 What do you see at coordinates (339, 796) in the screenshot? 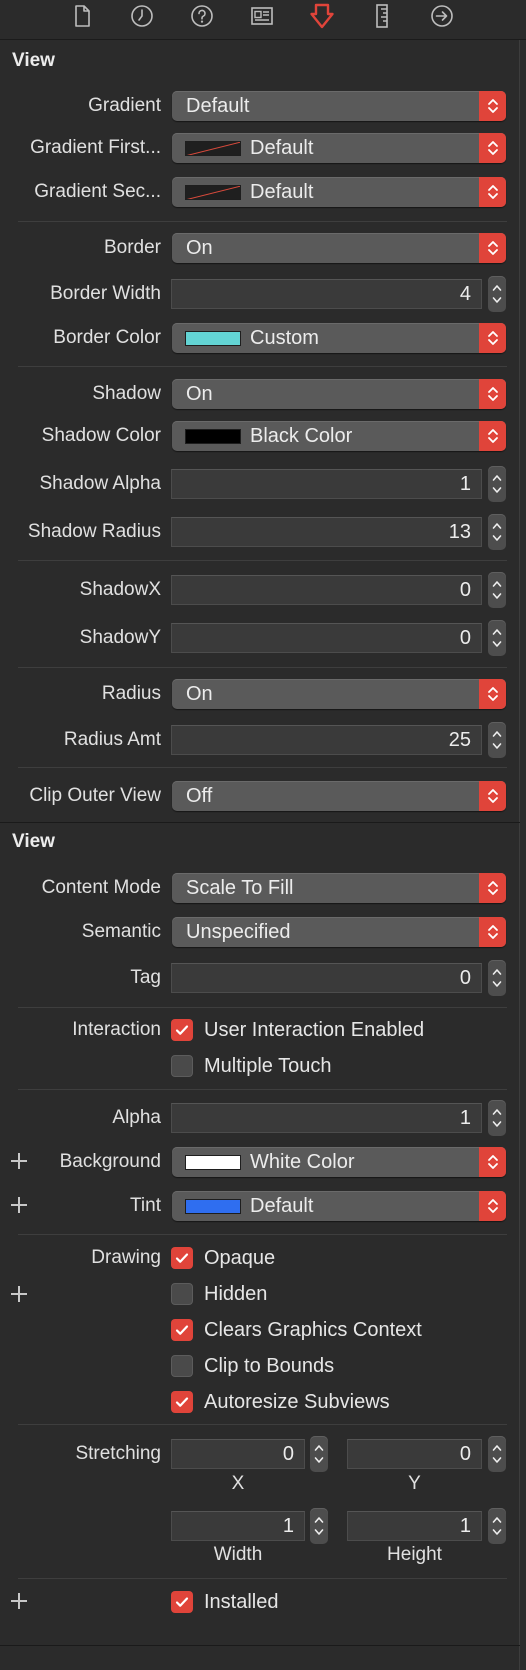
I see `clip-outer-view-popup: Off` at bounding box center [339, 796].